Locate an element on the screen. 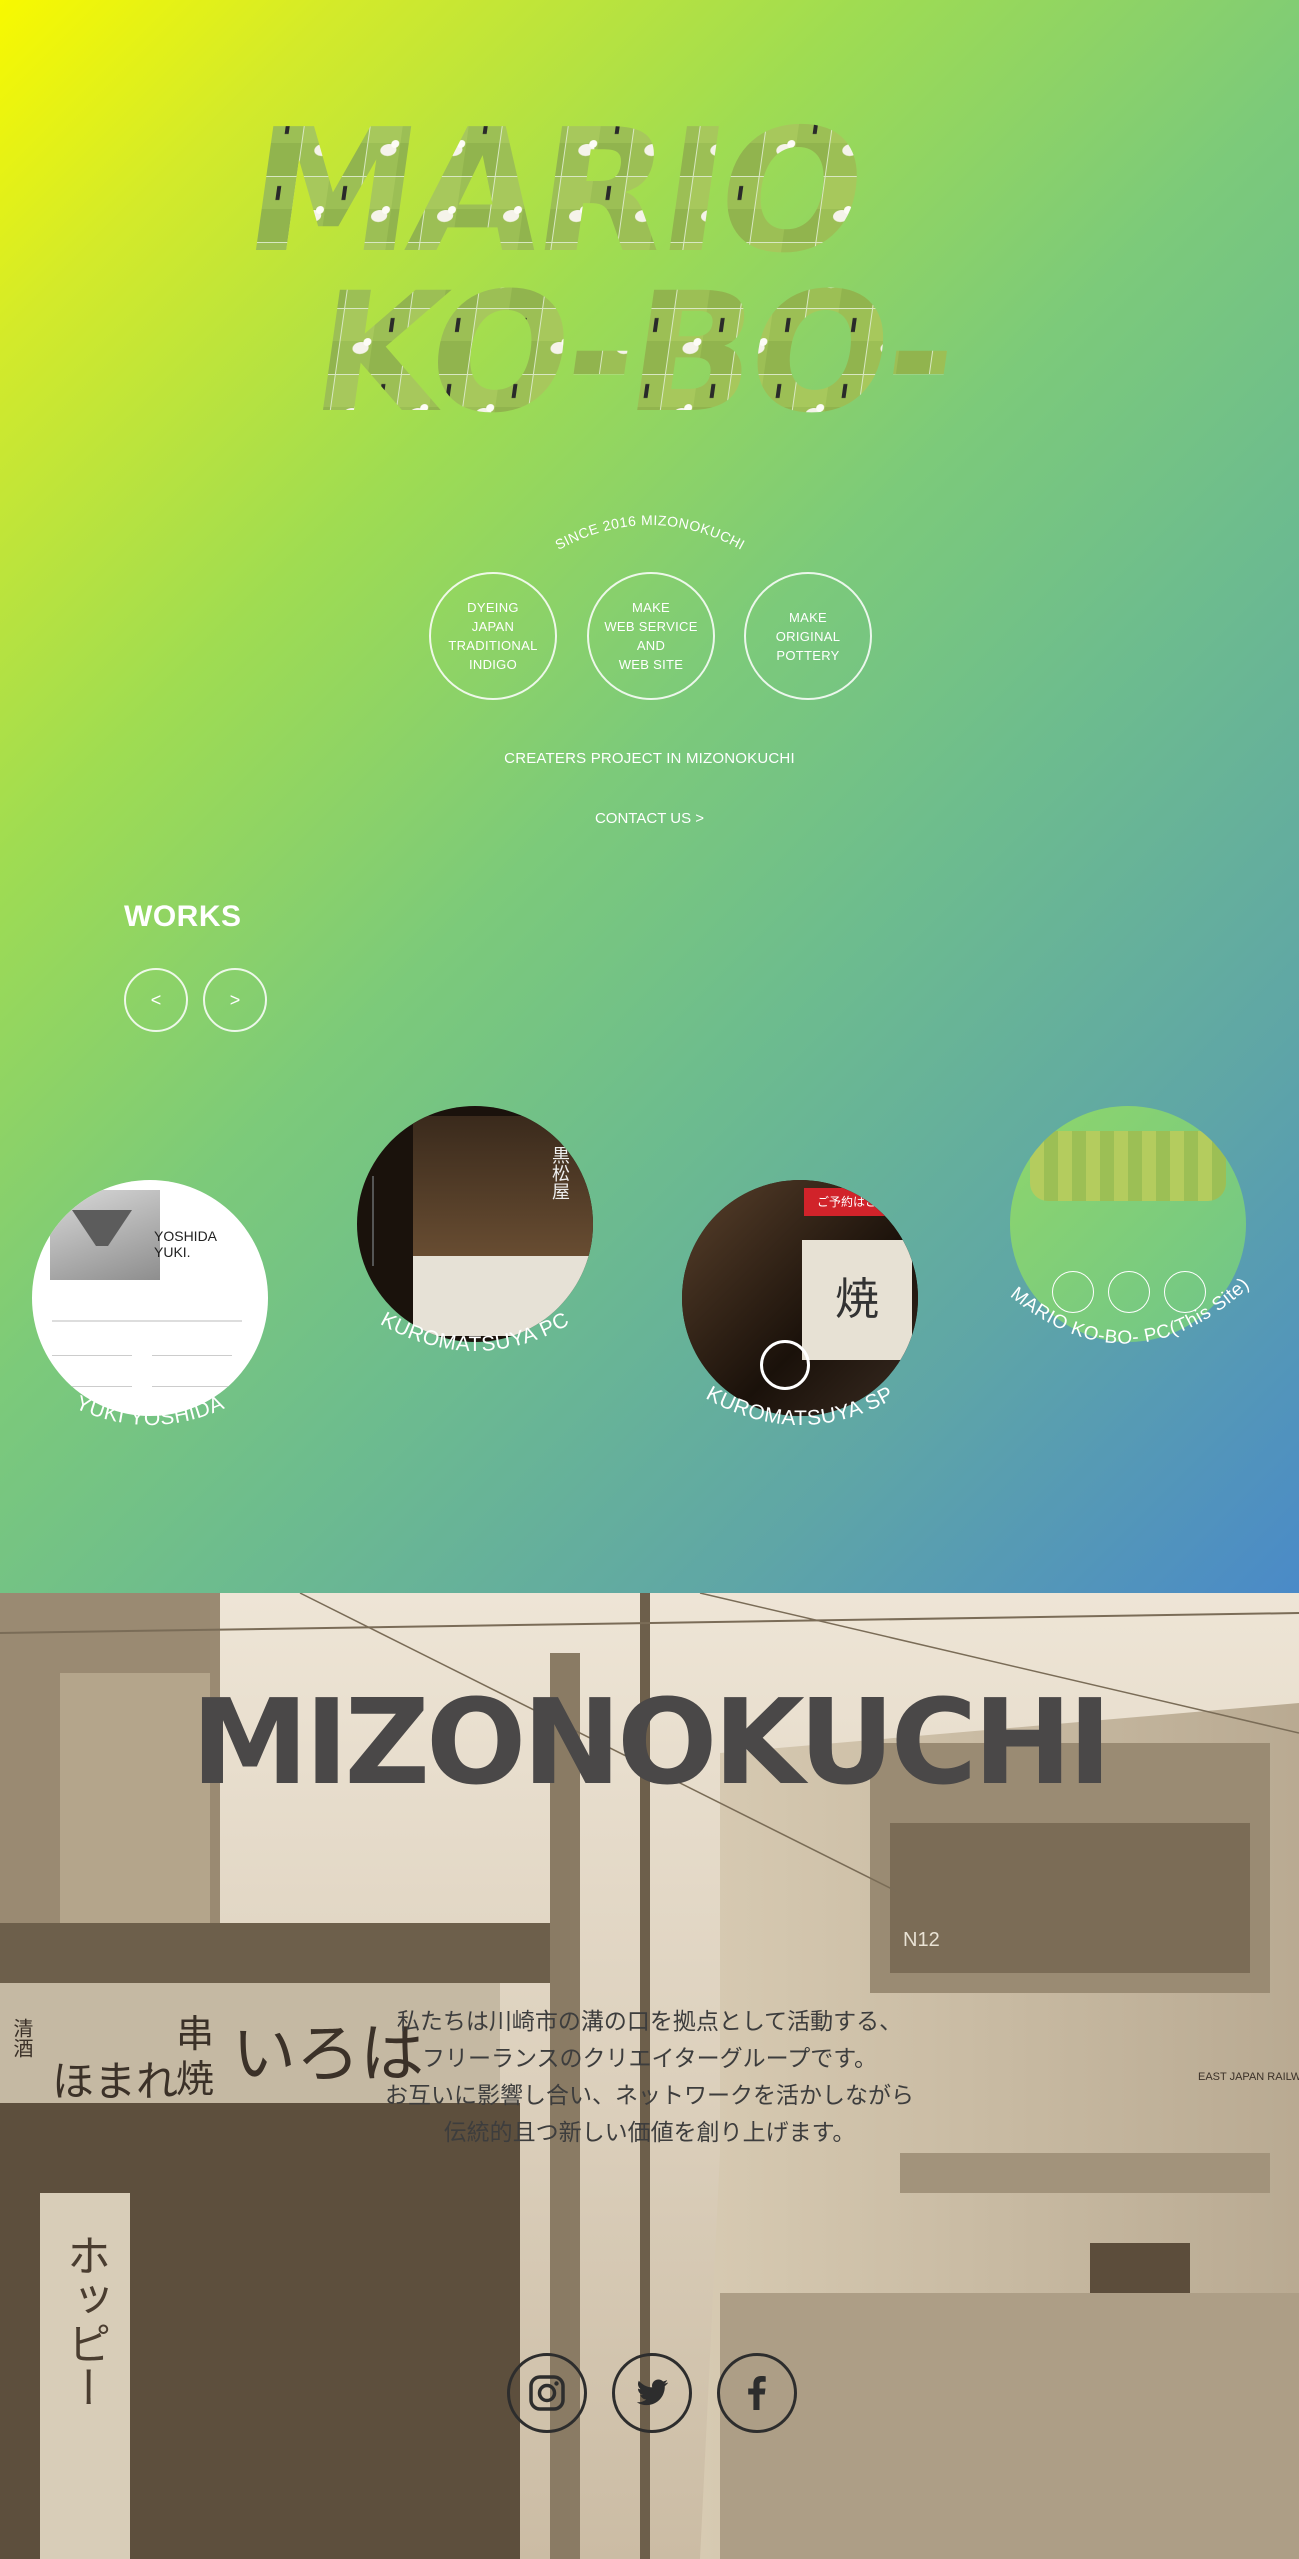  work-label-yuki-yoshida: YUKI YOSHIDA is located at coordinates (149, 1410).